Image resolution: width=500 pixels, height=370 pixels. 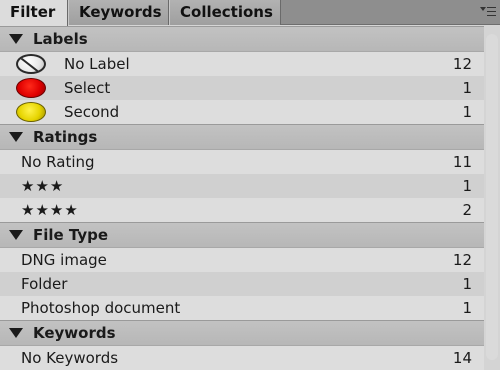 What do you see at coordinates (242, 162) in the screenshot?
I see `filter-row-no-rating: No Rating 11` at bounding box center [242, 162].